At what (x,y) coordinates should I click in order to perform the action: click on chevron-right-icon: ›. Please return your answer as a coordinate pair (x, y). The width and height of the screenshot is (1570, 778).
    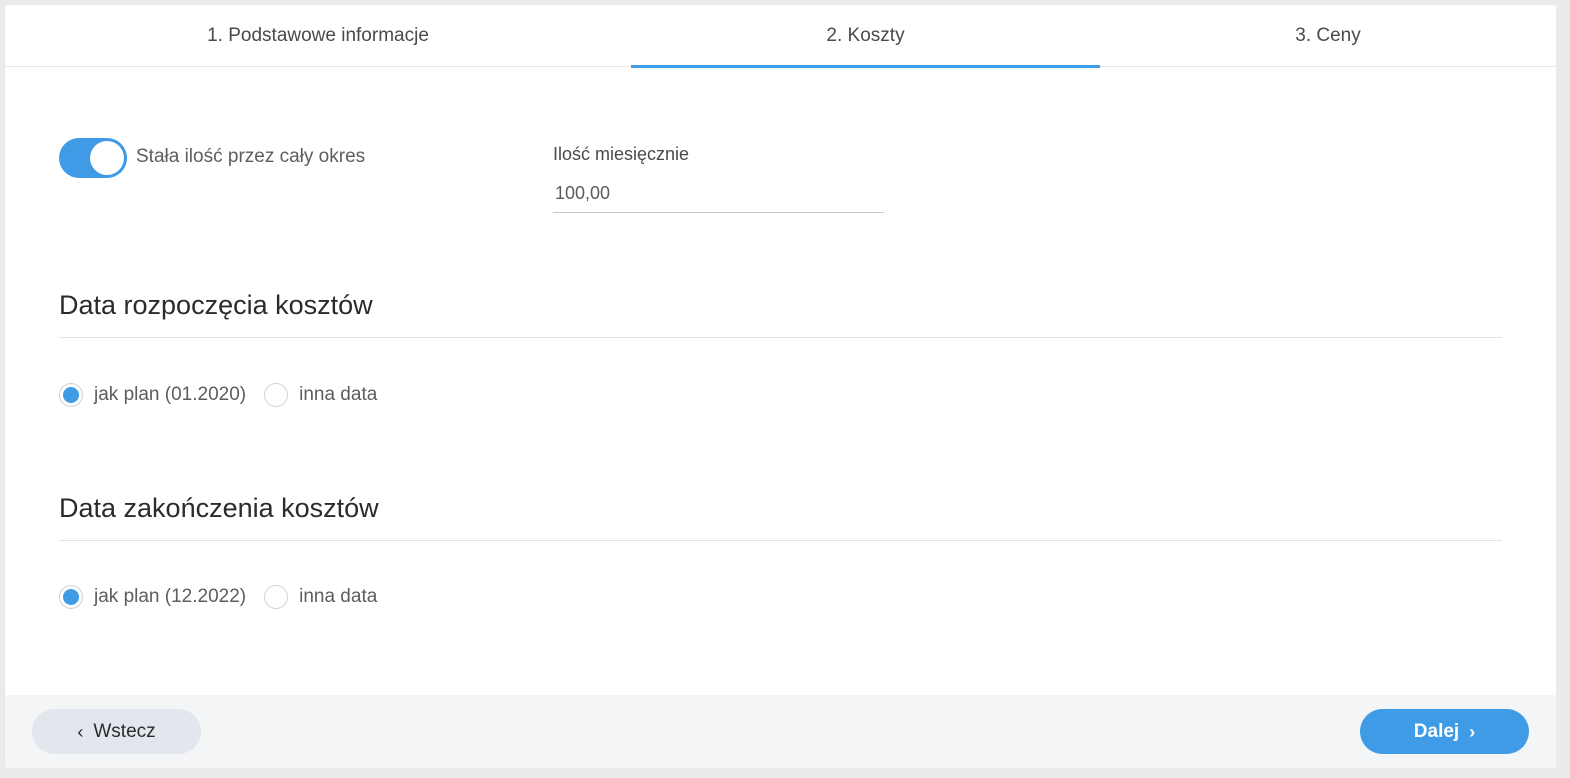
    Looking at the image, I should click on (1472, 731).